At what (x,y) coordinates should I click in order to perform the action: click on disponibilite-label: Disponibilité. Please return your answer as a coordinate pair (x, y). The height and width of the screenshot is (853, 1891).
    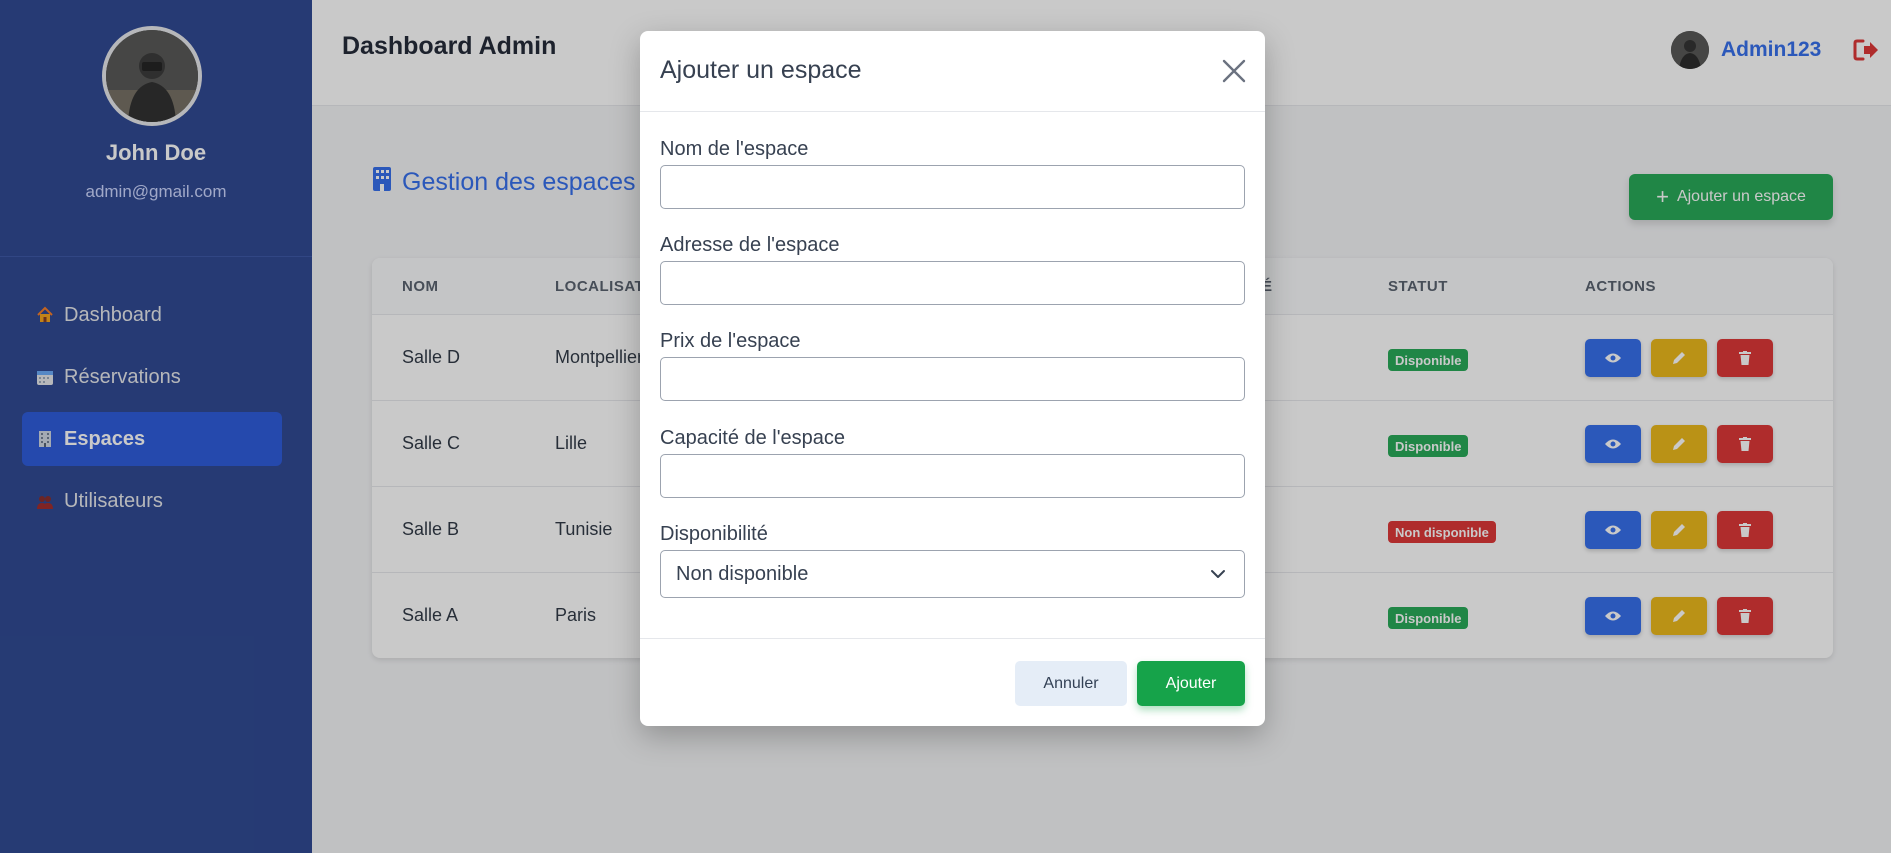
    Looking at the image, I should click on (714, 534).